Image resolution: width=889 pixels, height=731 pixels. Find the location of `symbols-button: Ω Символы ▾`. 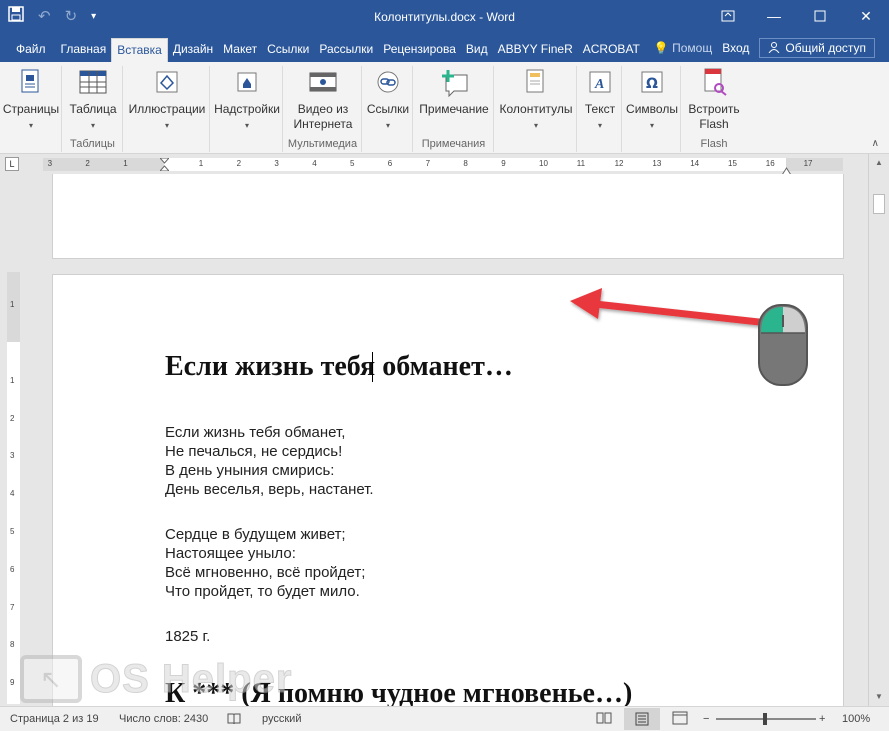

symbols-button: Ω Символы ▾ is located at coordinates (652, 99).